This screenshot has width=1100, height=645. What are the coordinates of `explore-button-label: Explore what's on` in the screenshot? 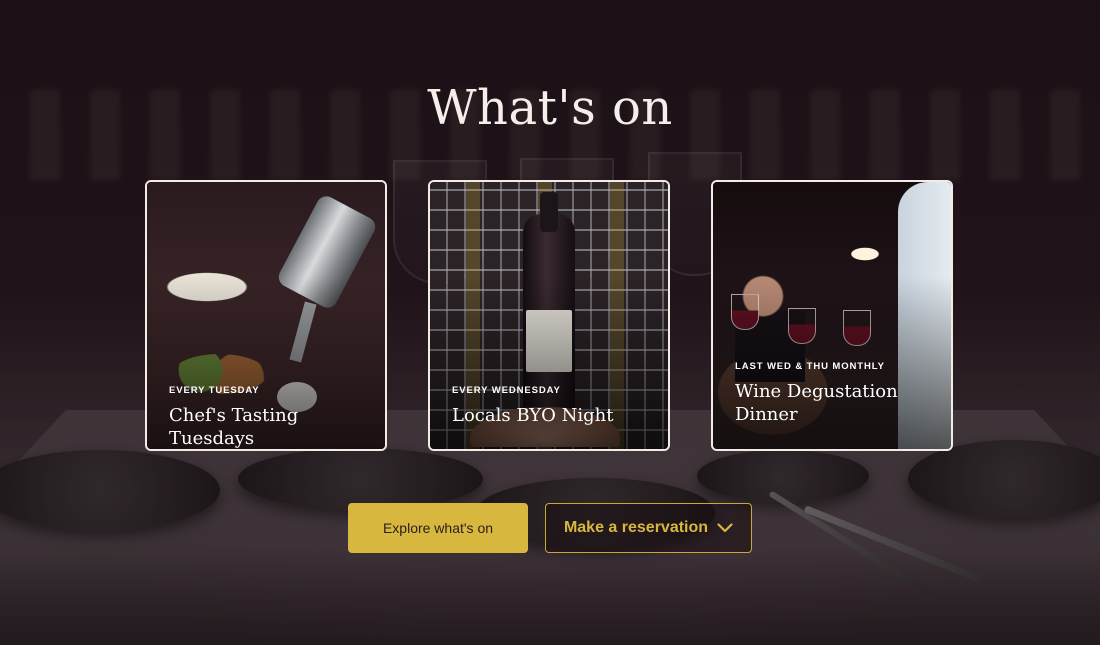 It's located at (438, 528).